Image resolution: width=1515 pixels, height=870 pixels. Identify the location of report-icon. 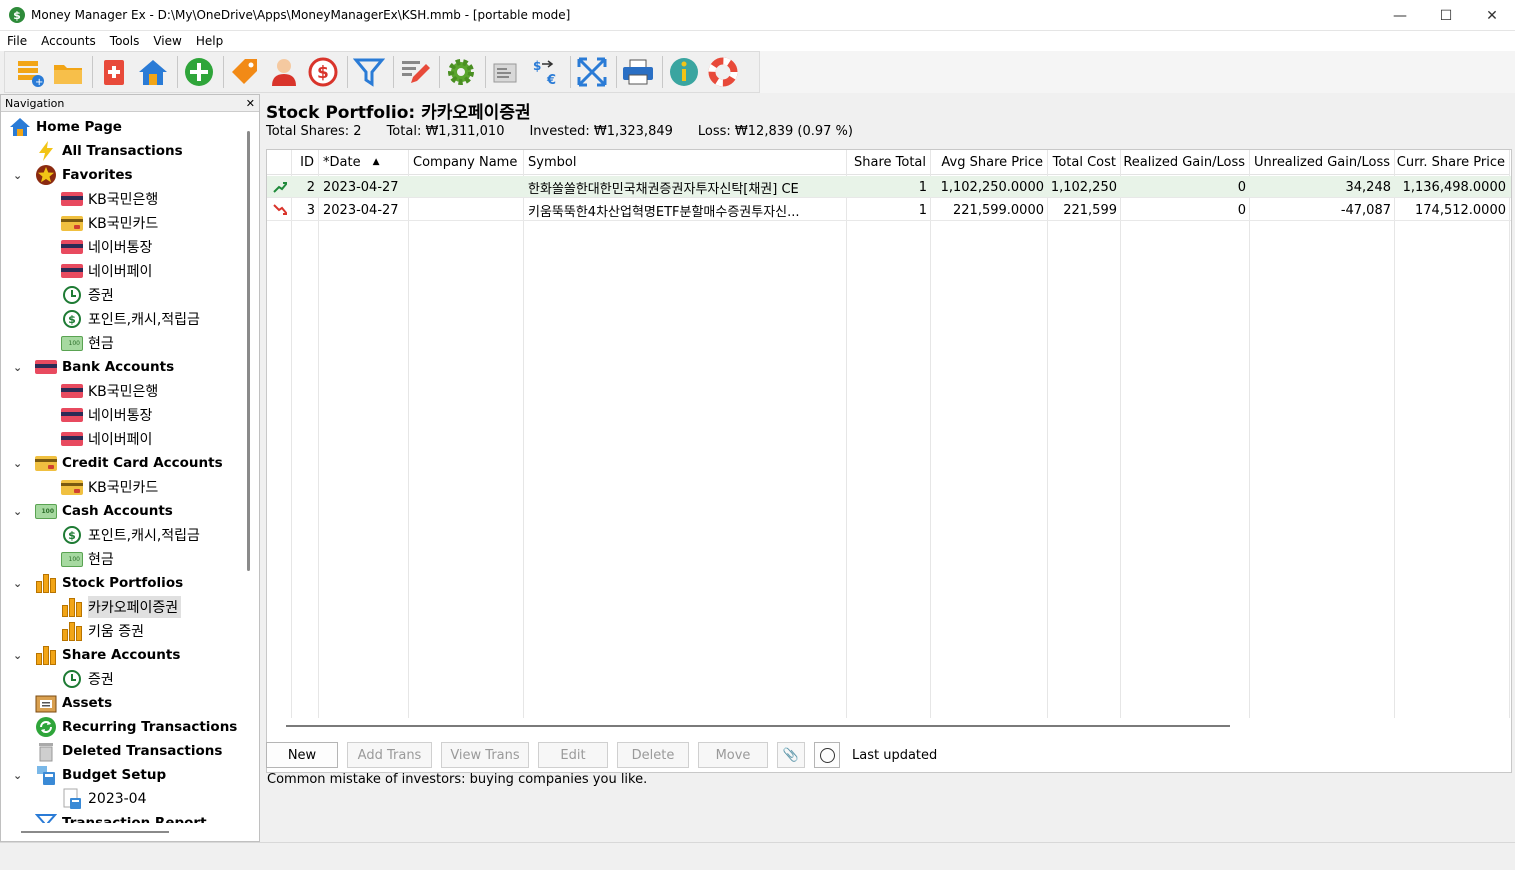
(507, 72).